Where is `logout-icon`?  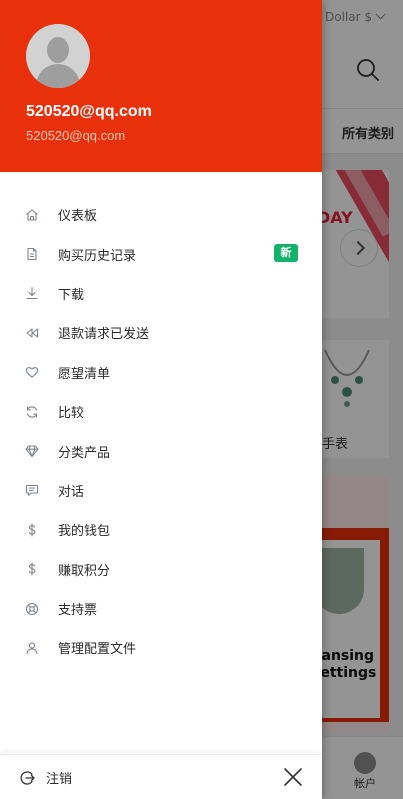 logout-icon is located at coordinates (28, 778).